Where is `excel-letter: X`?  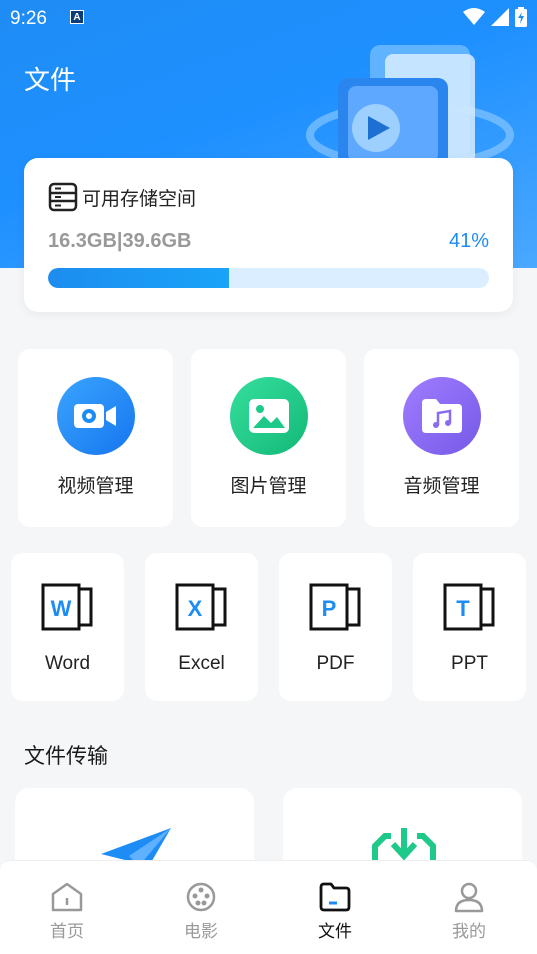 excel-letter: X is located at coordinates (195, 608).